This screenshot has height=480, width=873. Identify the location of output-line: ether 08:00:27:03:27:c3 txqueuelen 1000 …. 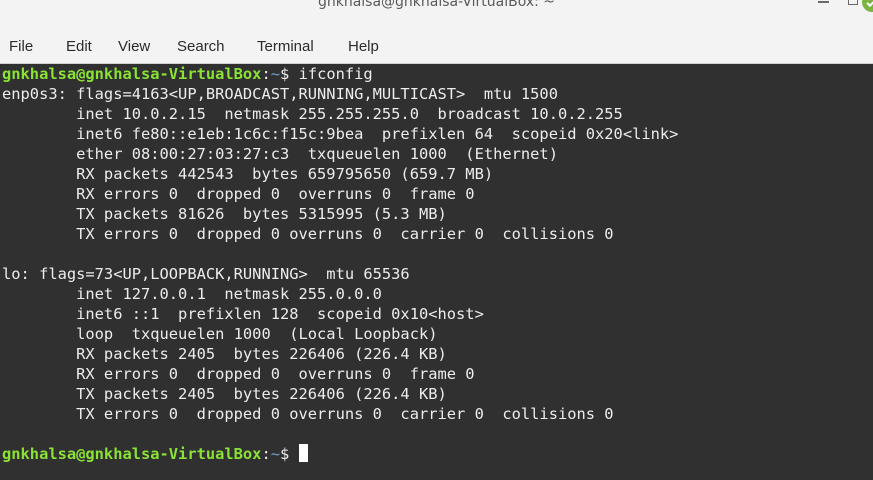
(280, 154).